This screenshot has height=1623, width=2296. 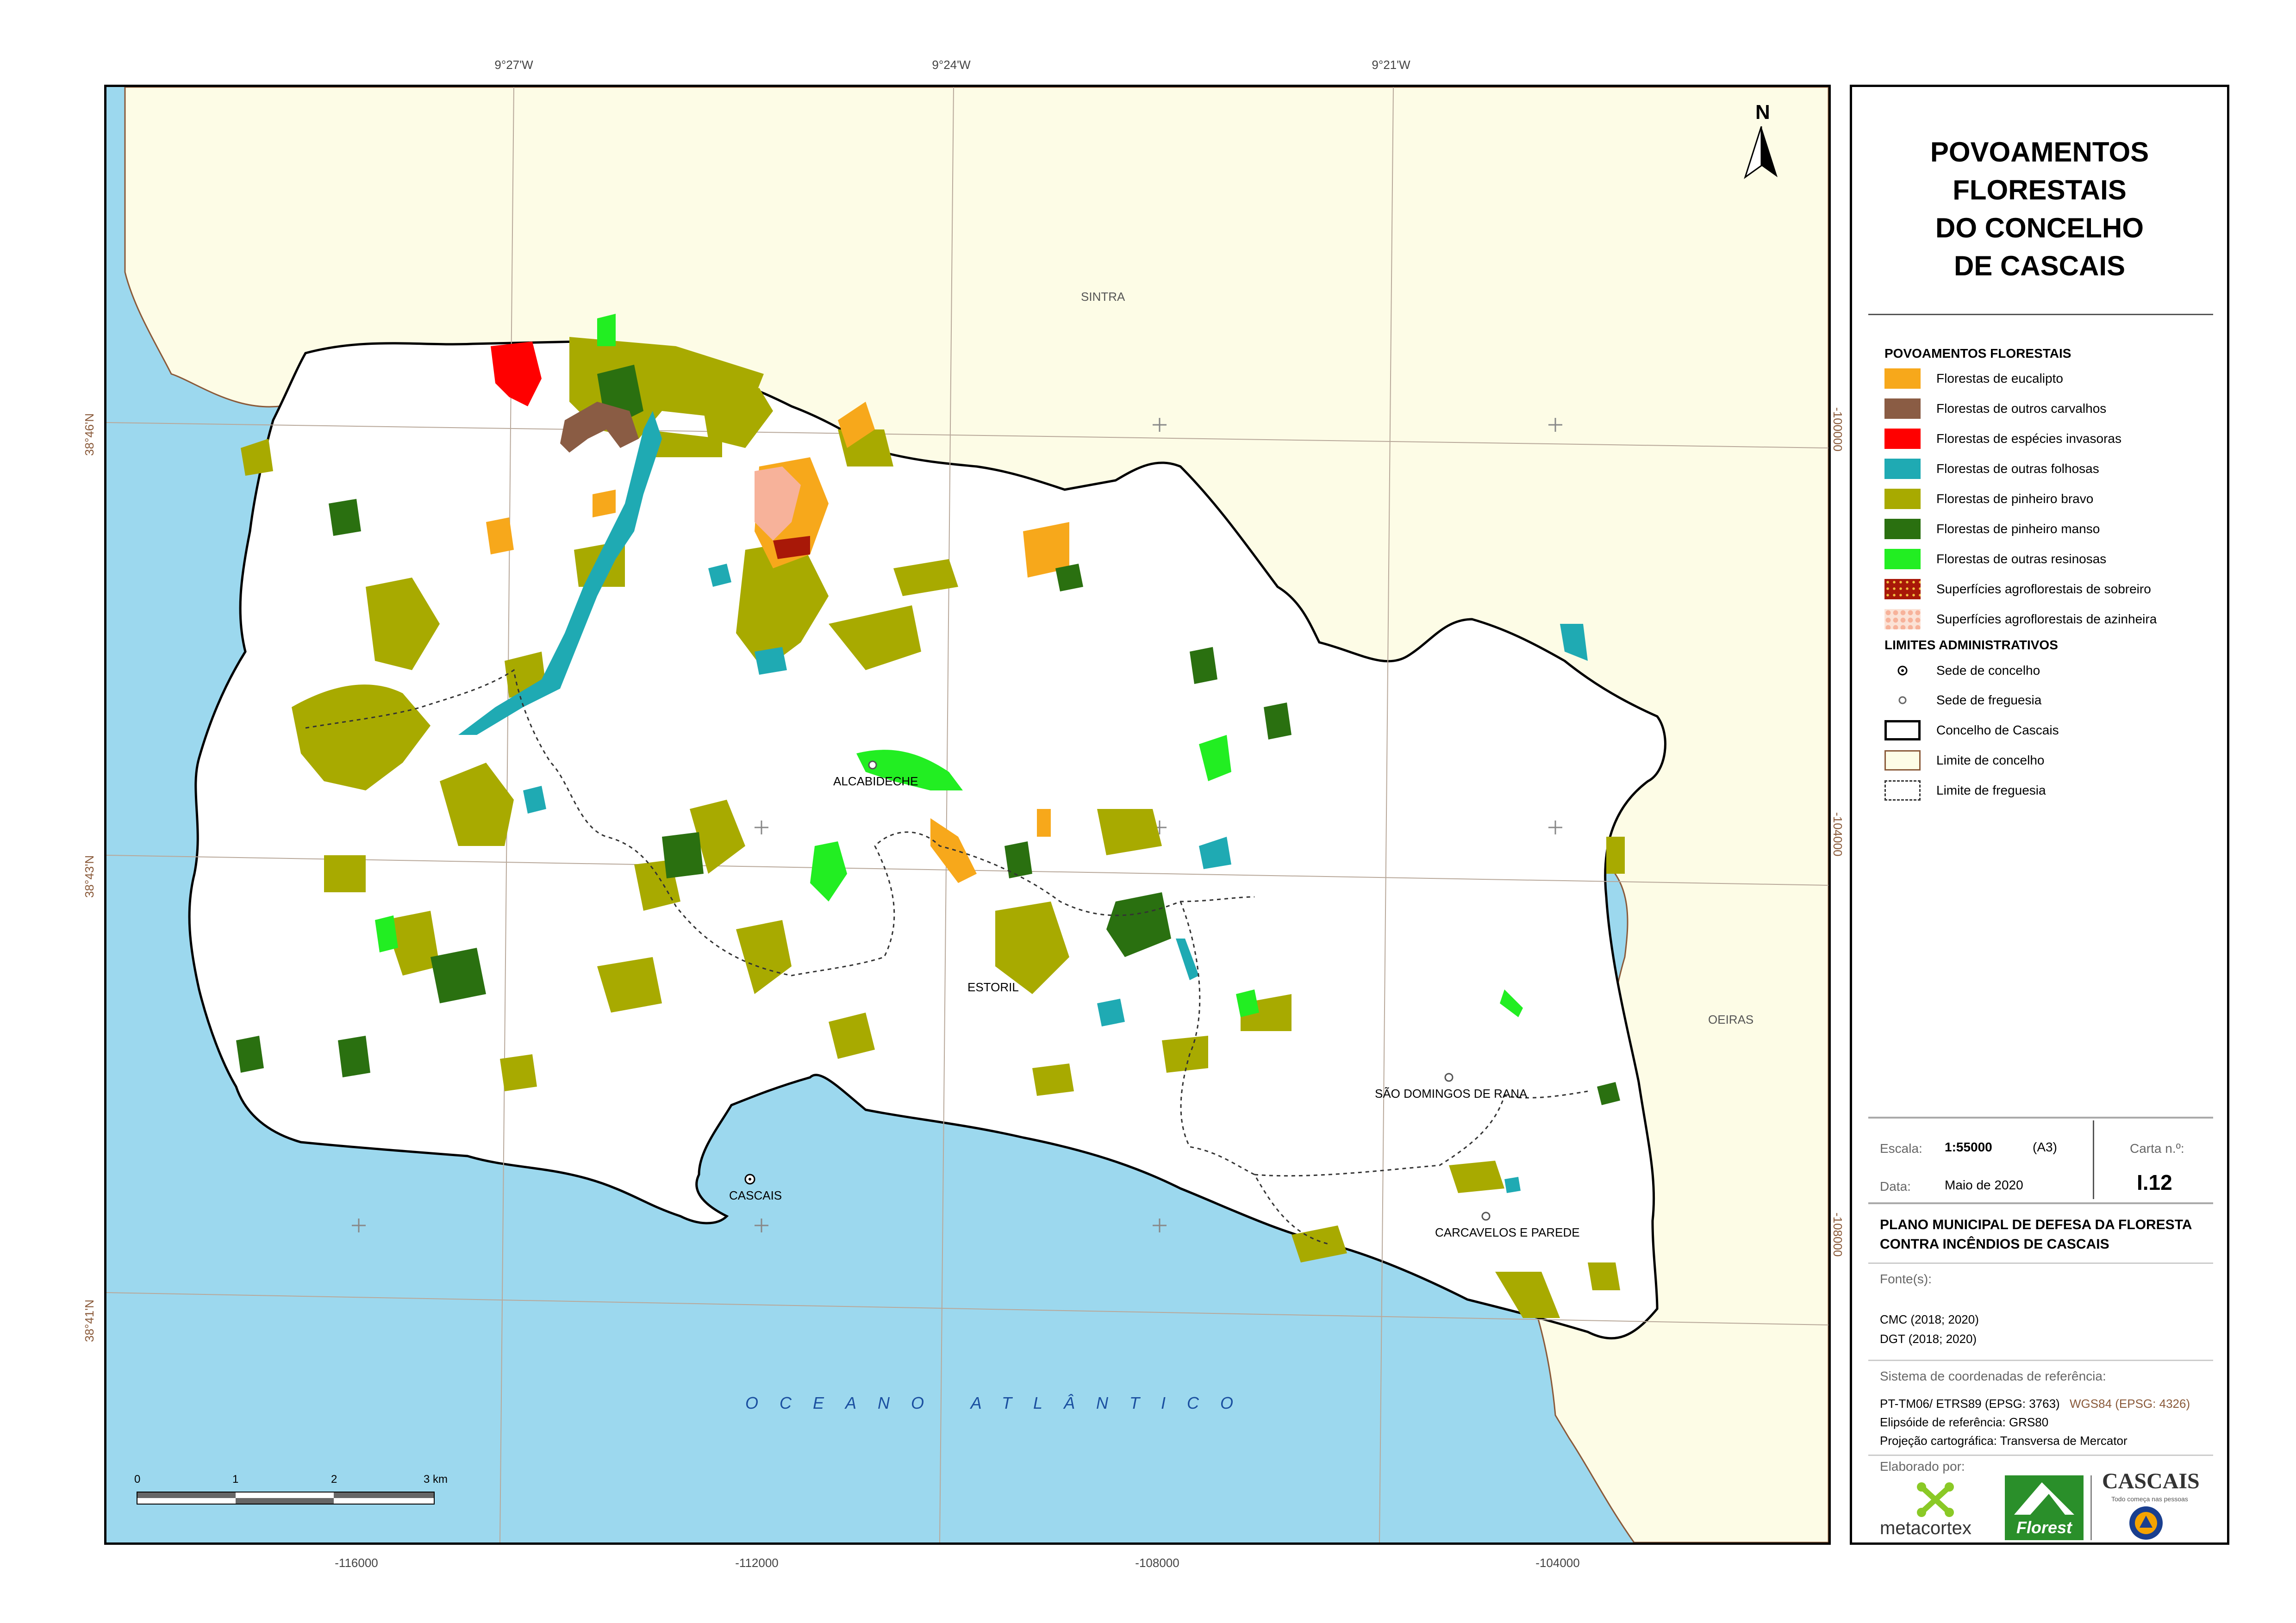 I want to click on label-alcabideche: ALCABIDECHE, so click(x=875, y=781).